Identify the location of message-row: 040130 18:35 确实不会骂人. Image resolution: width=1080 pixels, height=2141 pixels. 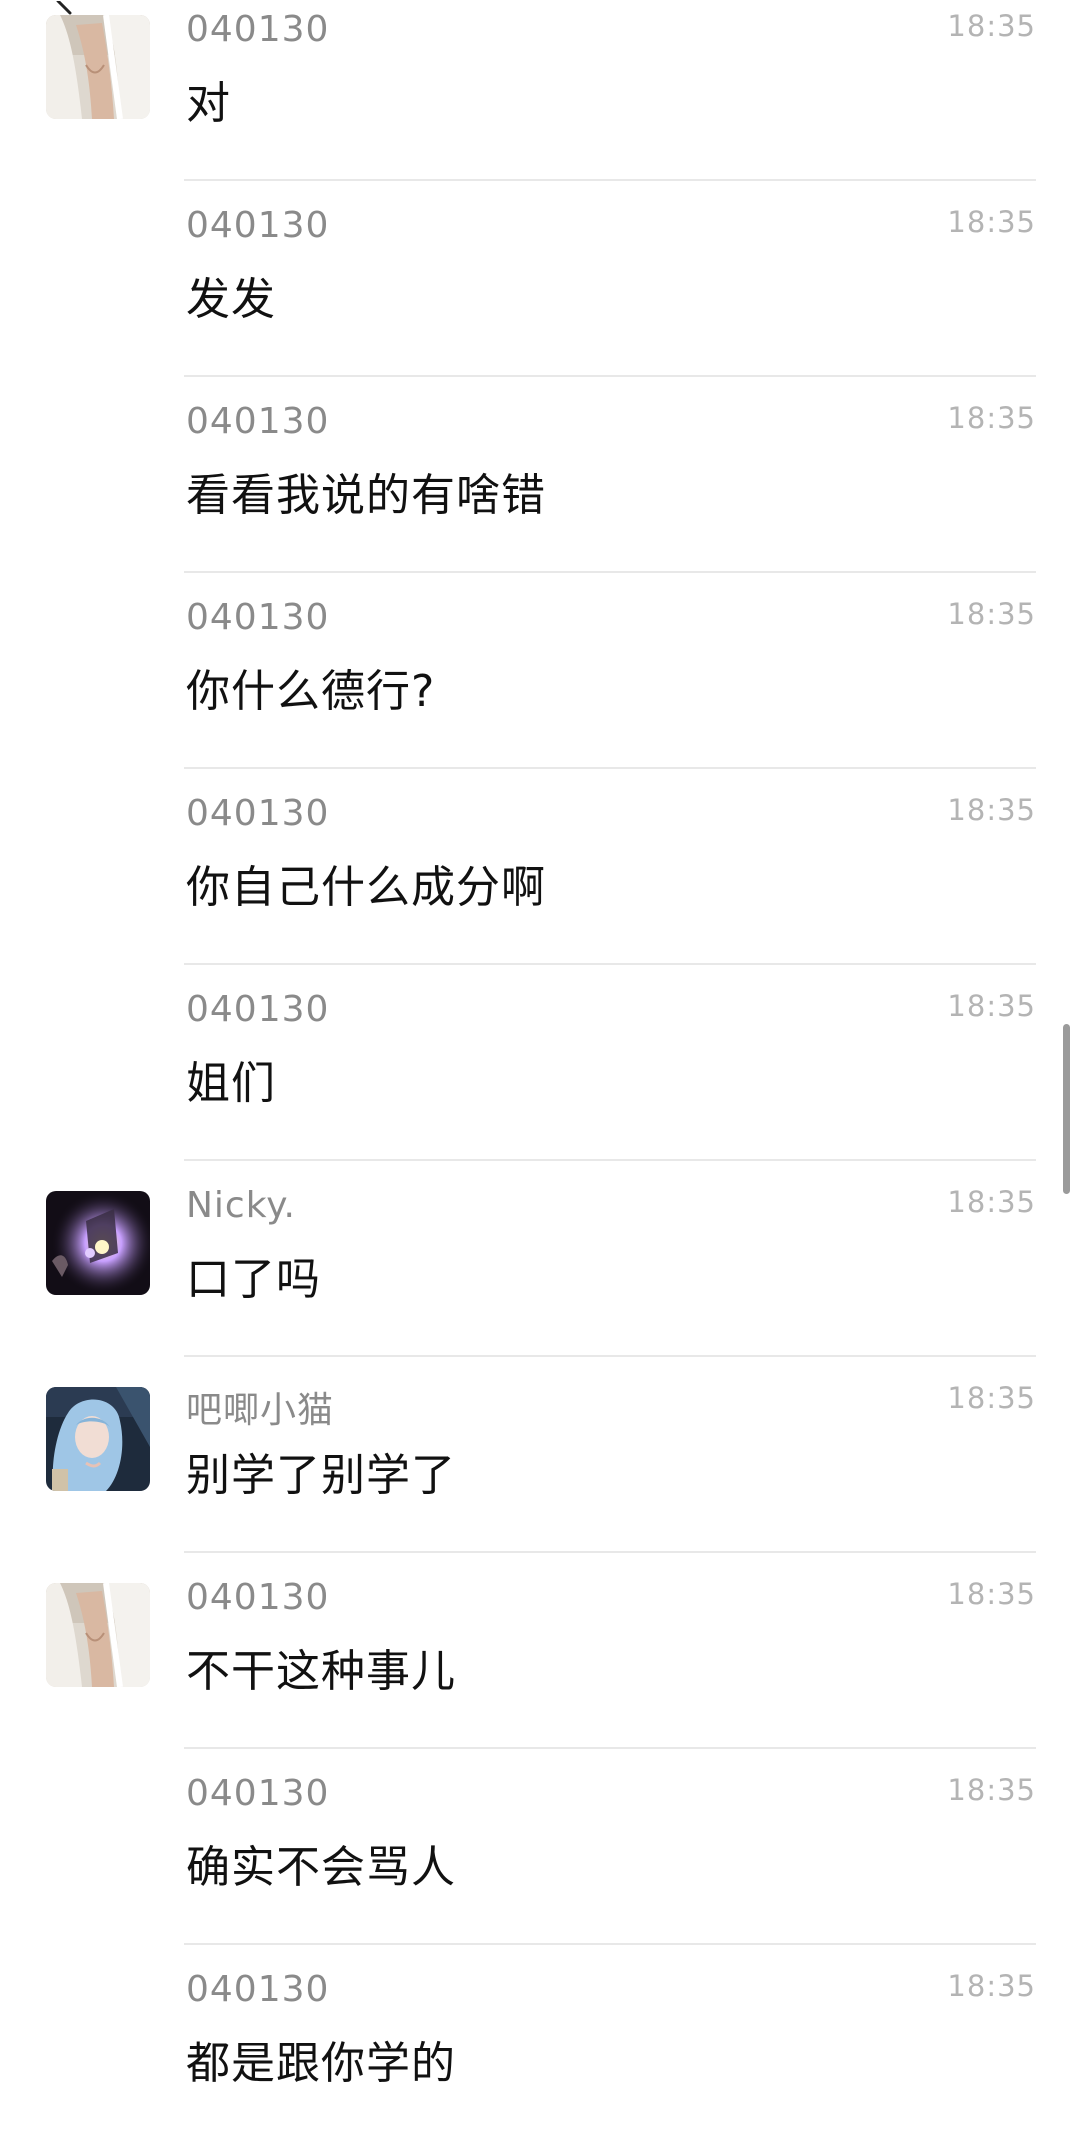
(540, 1847).